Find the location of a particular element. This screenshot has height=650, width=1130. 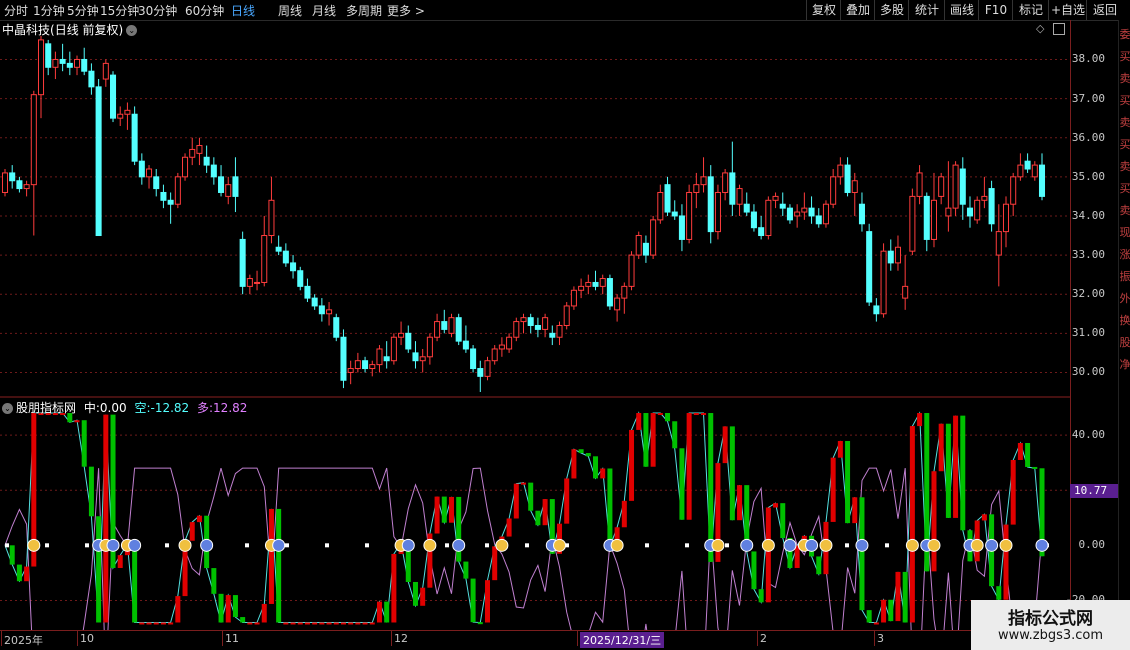

indicator-tick-label: 40.00 is located at coordinates (1088, 435).